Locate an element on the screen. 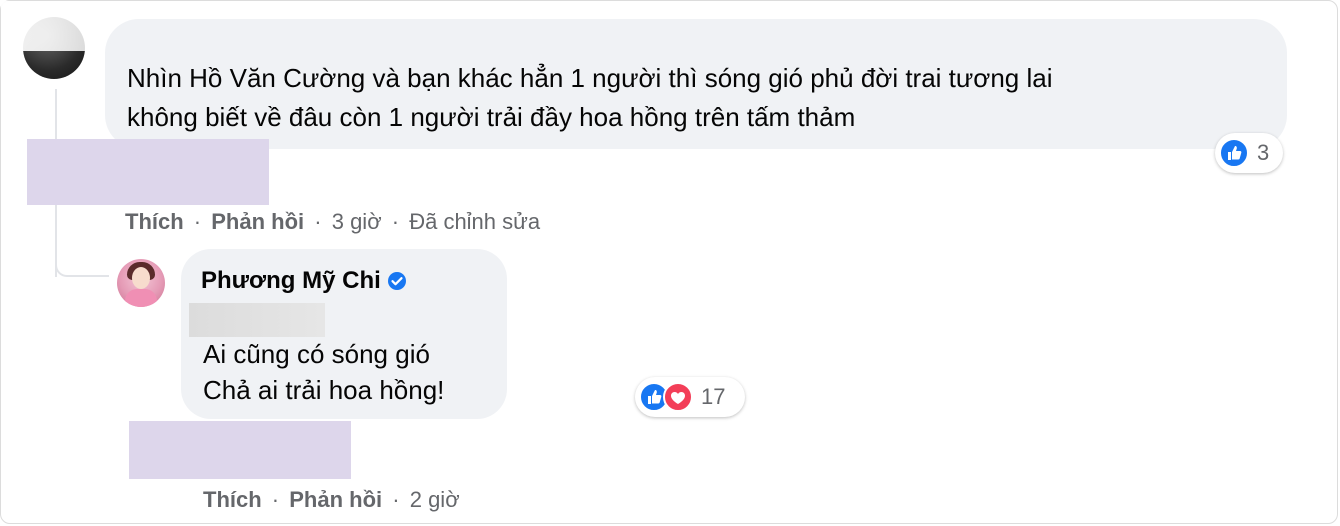 This screenshot has width=1340, height=526. timestamp: 3 giờ is located at coordinates (357, 221).